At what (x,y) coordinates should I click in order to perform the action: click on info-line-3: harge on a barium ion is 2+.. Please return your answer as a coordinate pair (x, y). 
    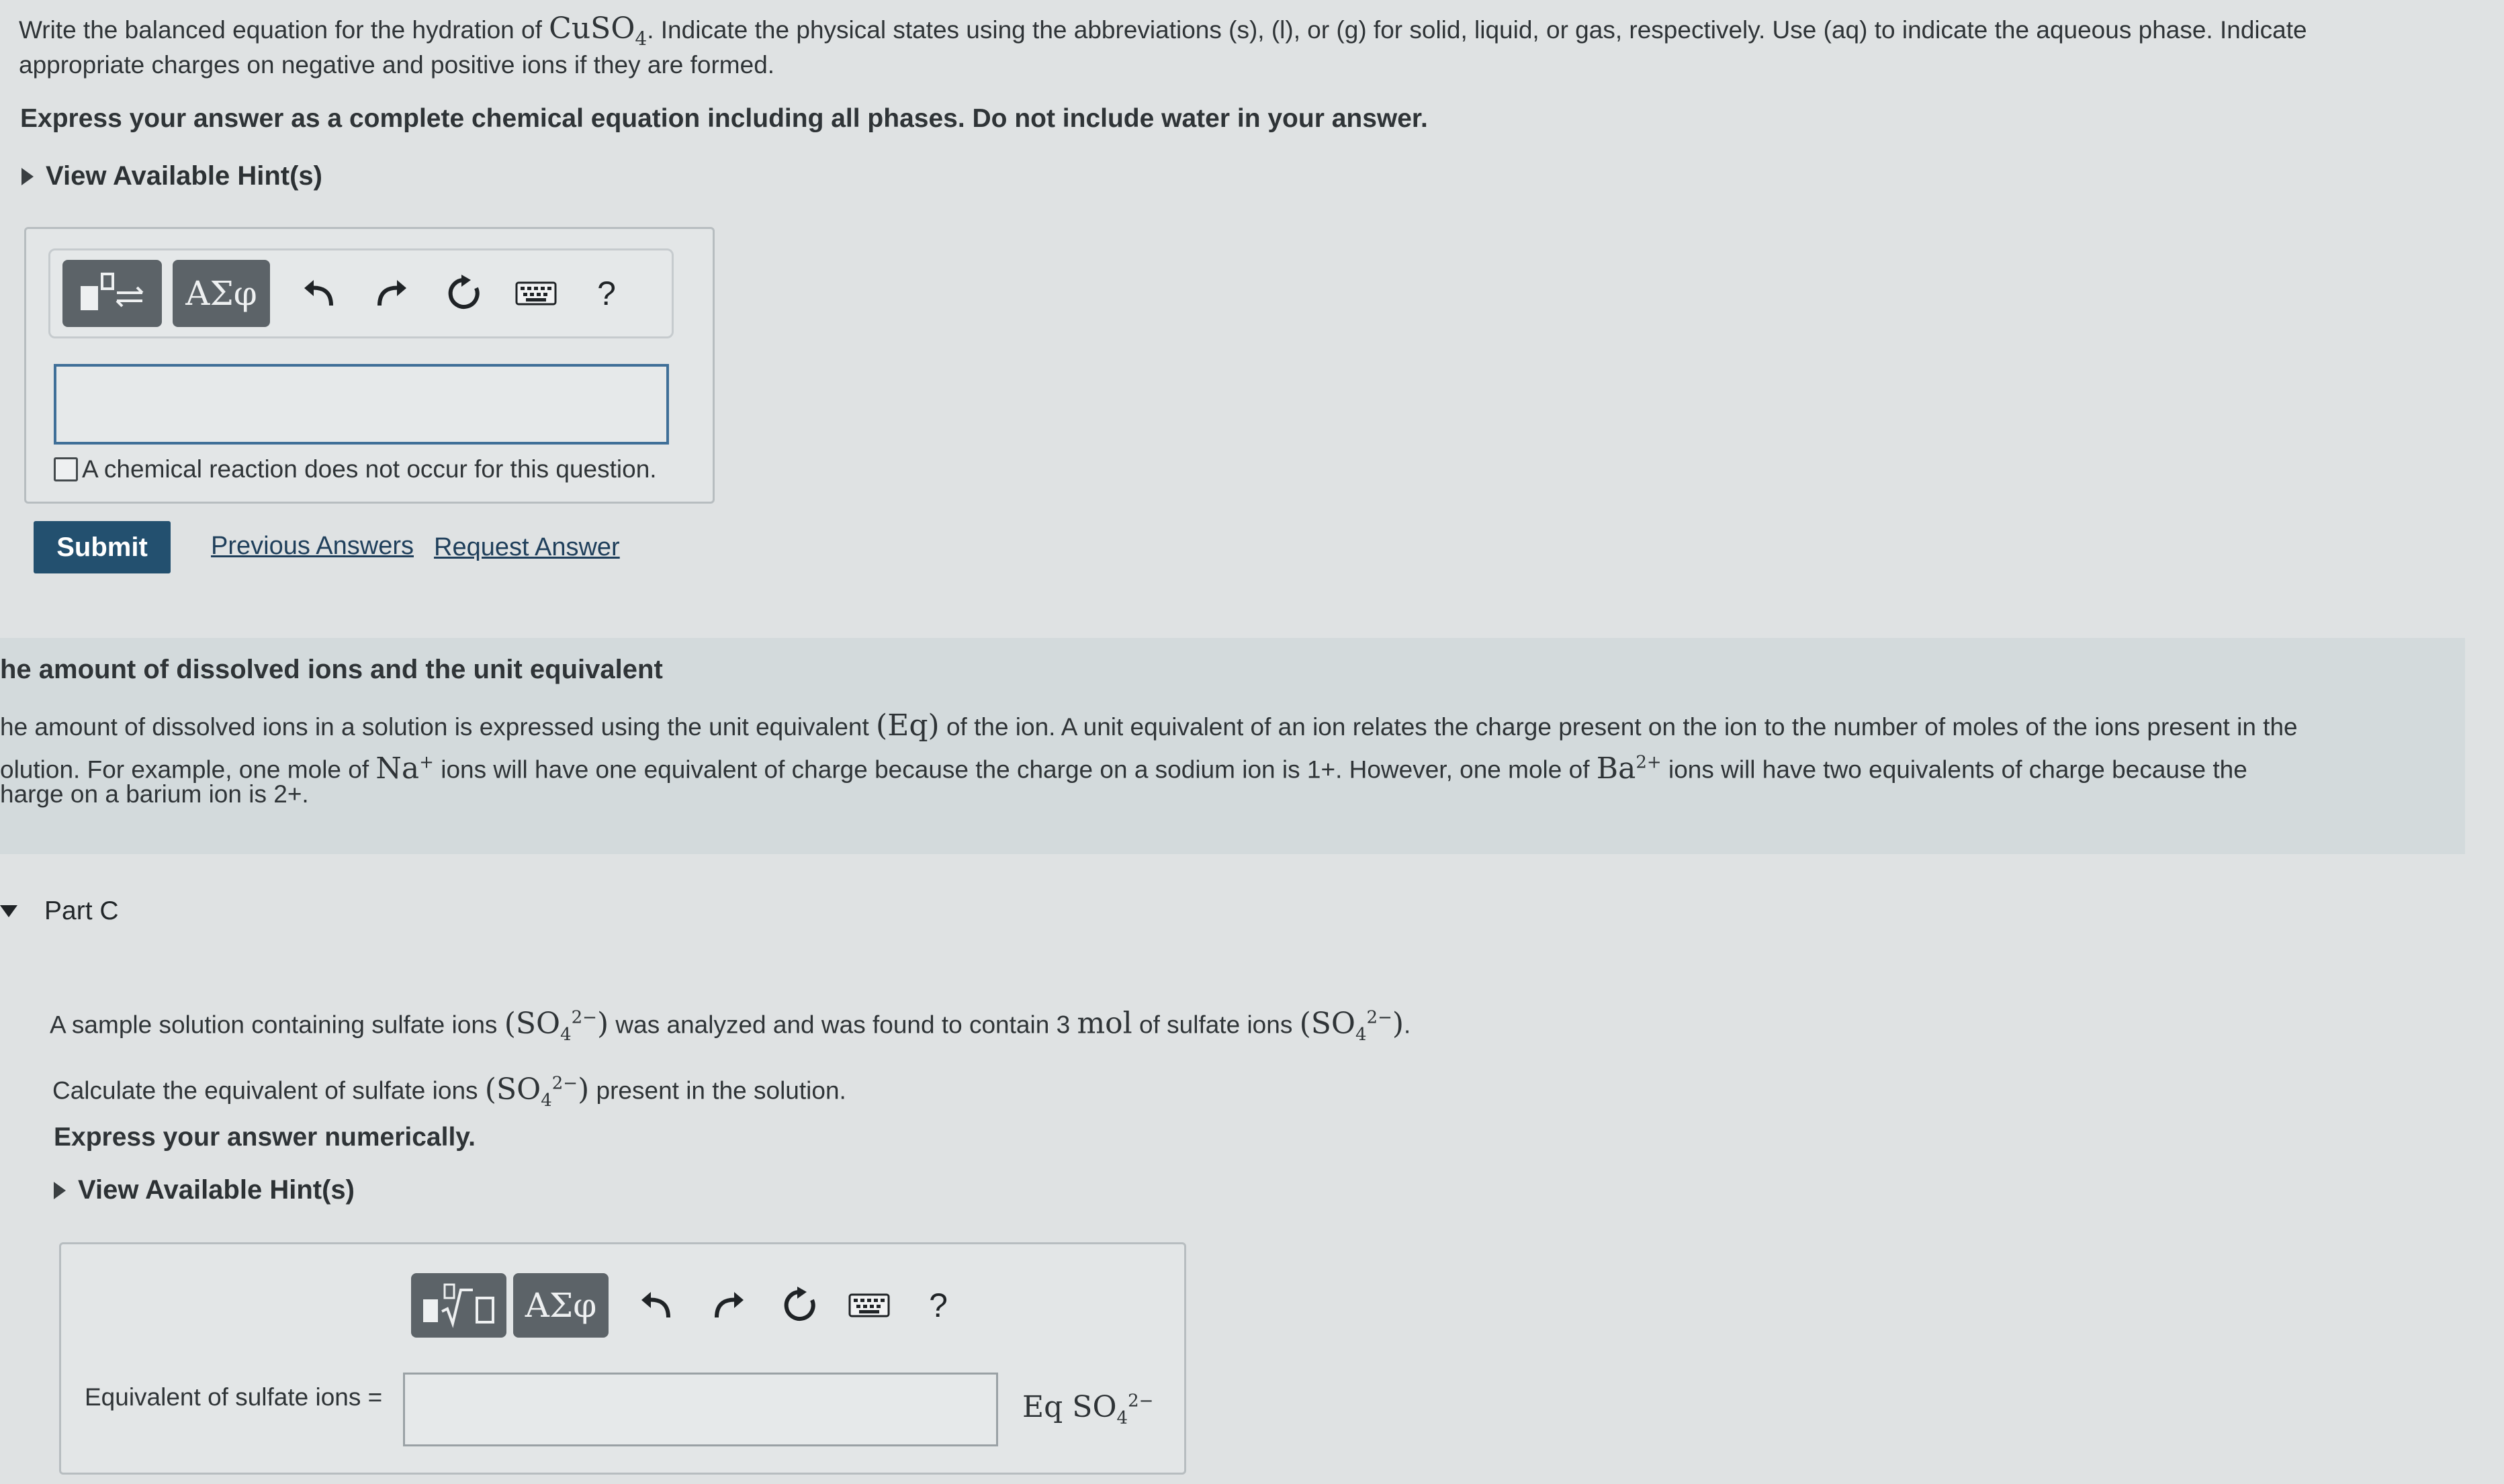
    Looking at the image, I should click on (154, 794).